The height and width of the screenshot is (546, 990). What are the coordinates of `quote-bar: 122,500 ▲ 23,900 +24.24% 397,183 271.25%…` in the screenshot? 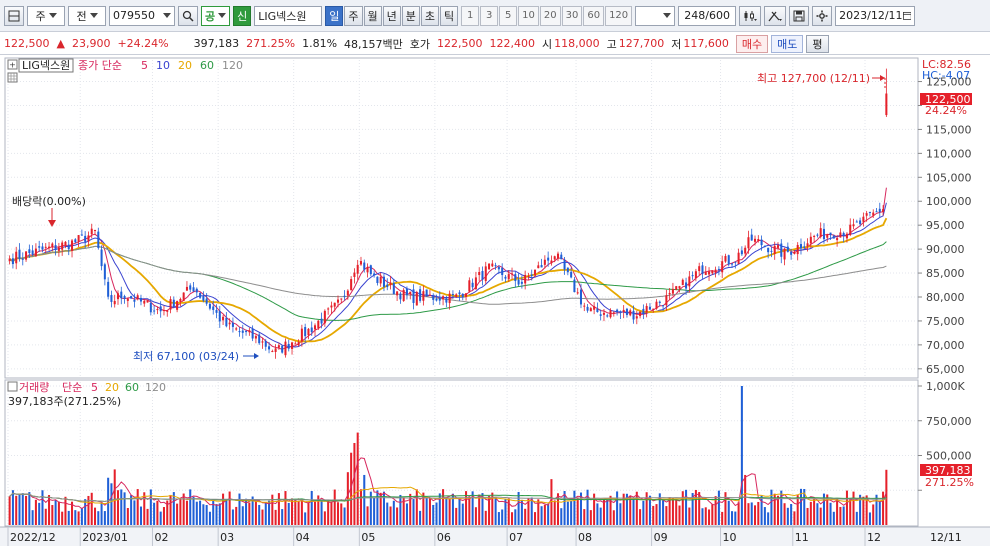 It's located at (495, 44).